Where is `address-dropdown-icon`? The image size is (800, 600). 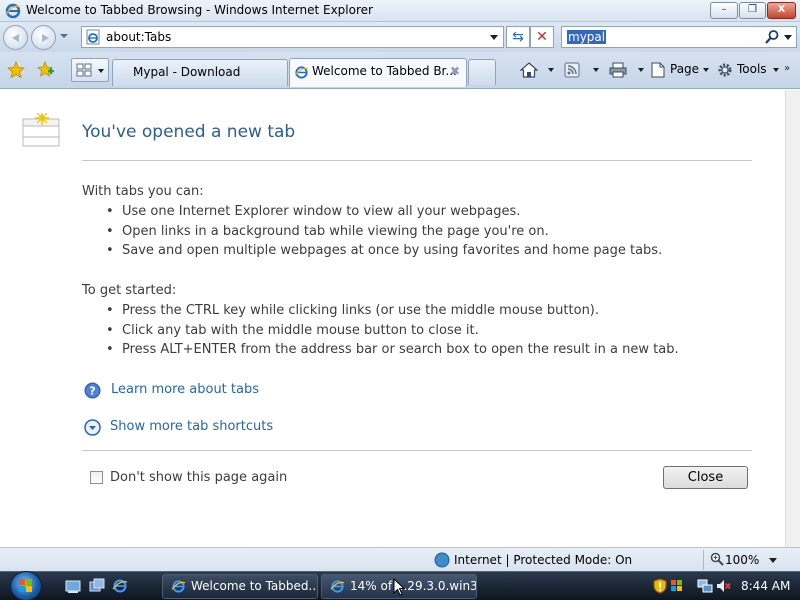 address-dropdown-icon is located at coordinates (494, 37).